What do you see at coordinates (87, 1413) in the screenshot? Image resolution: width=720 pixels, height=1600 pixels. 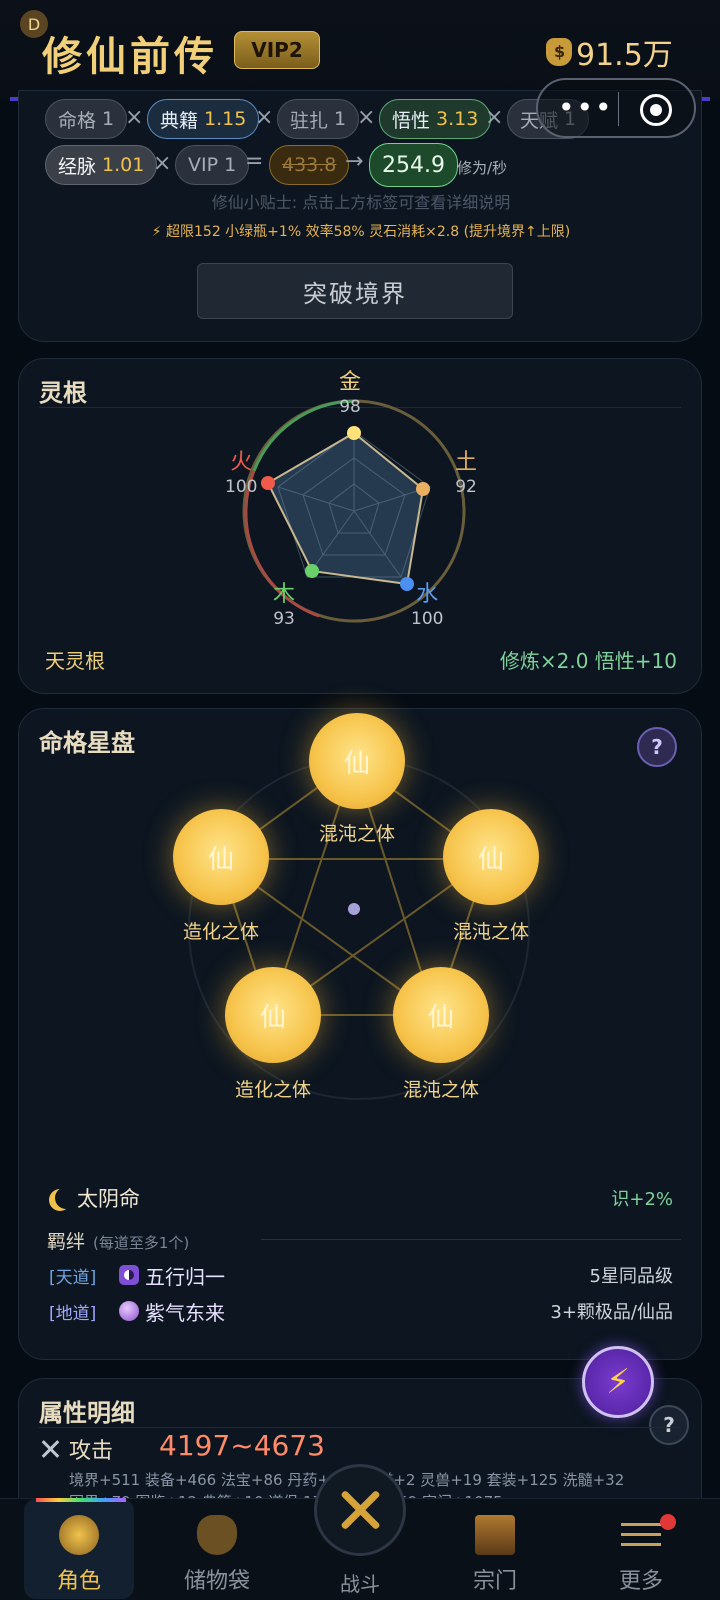 I see `attribute-title: 属性明细` at bounding box center [87, 1413].